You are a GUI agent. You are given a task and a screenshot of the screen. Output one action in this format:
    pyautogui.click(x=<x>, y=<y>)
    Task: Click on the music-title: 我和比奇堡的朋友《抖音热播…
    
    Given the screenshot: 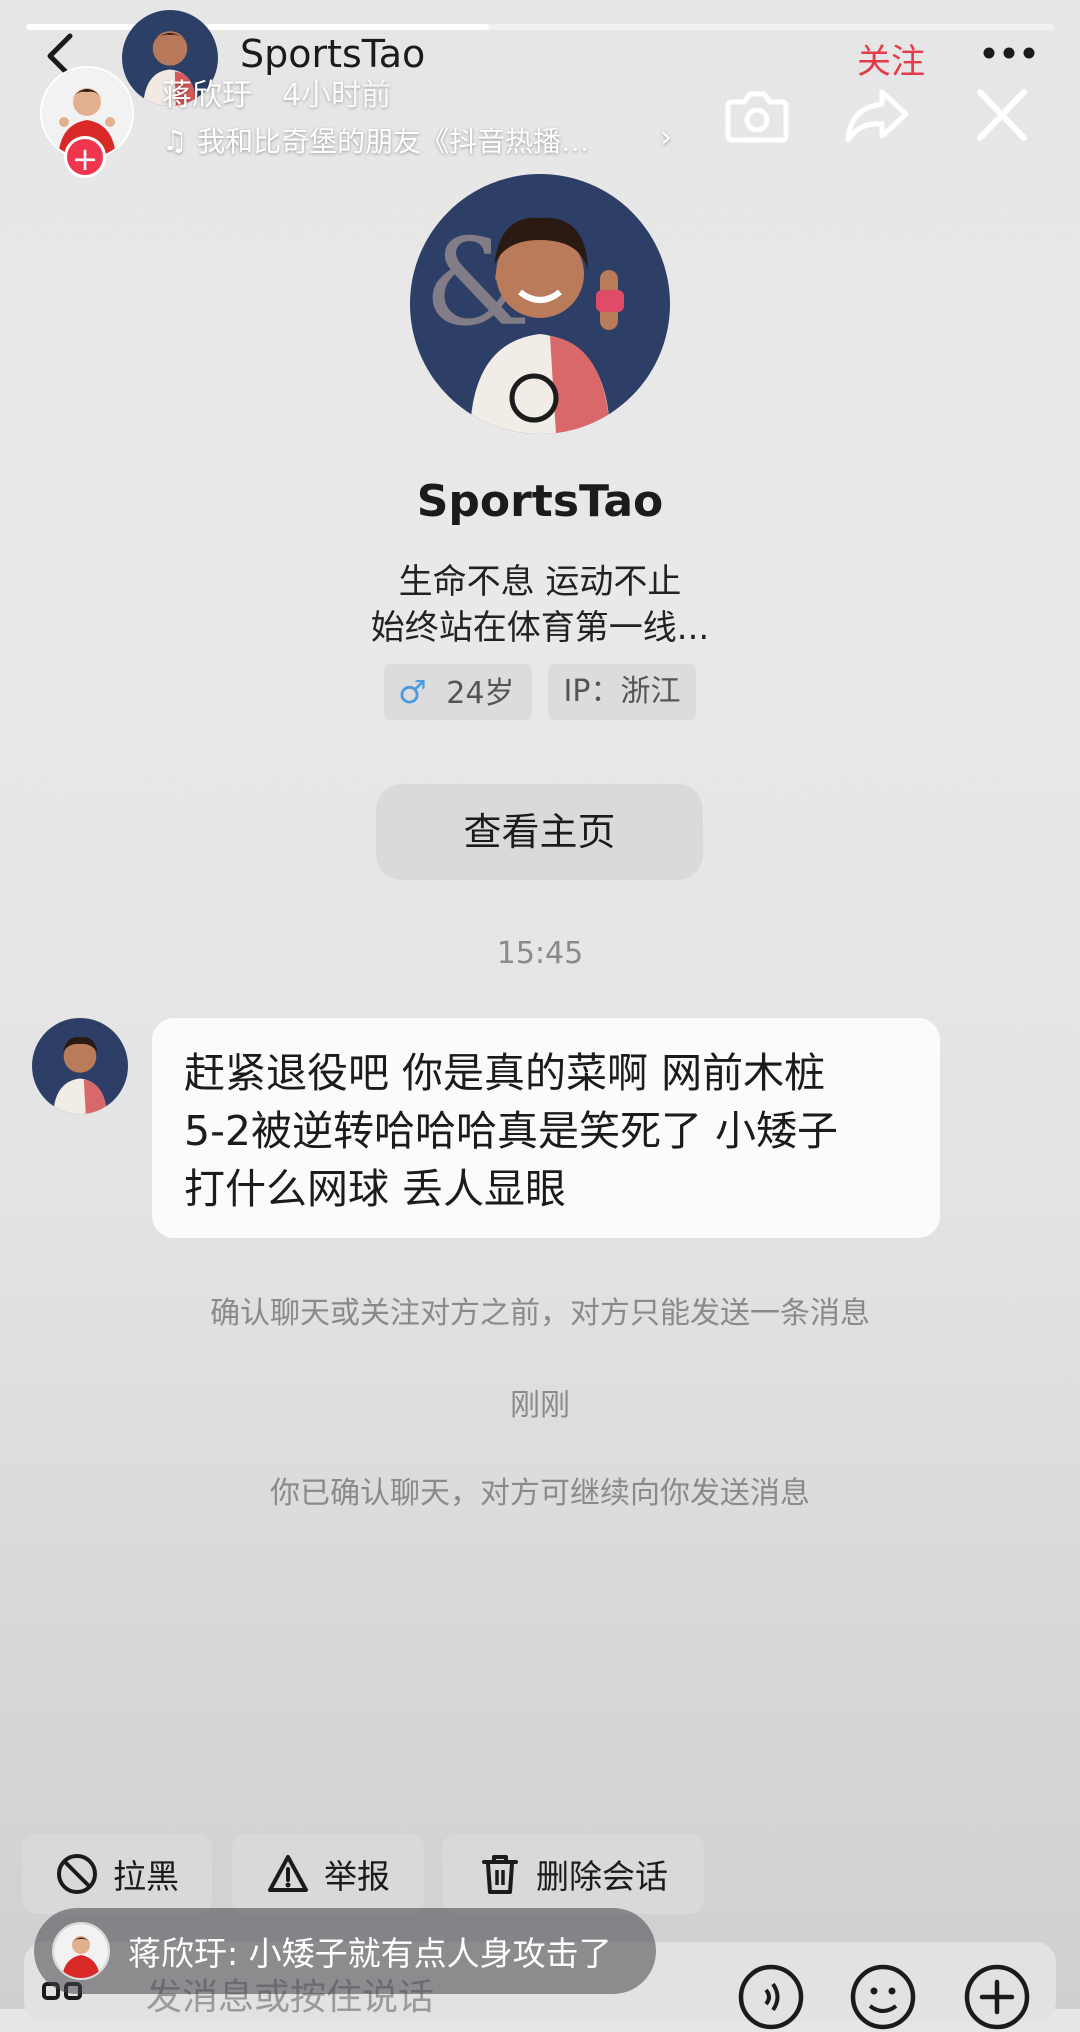 What is the action you would take?
    pyautogui.click(x=393, y=141)
    